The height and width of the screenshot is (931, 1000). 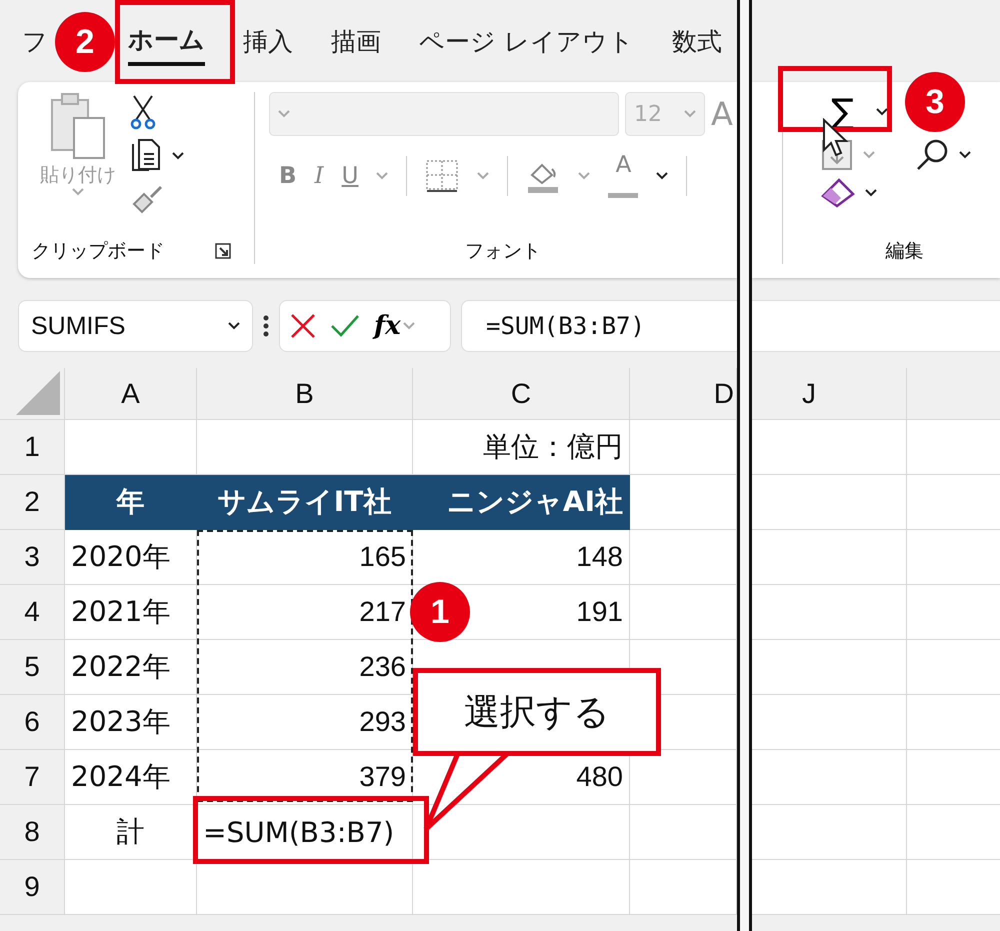 I want to click on column-header: B, so click(x=305, y=394).